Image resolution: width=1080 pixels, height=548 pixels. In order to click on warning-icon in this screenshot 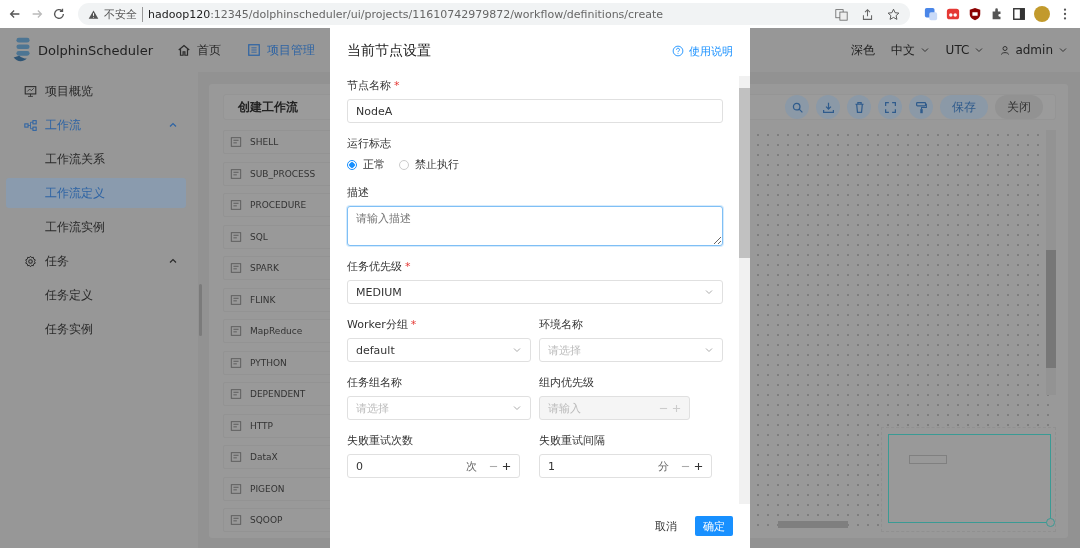, I will do `click(93, 14)`.